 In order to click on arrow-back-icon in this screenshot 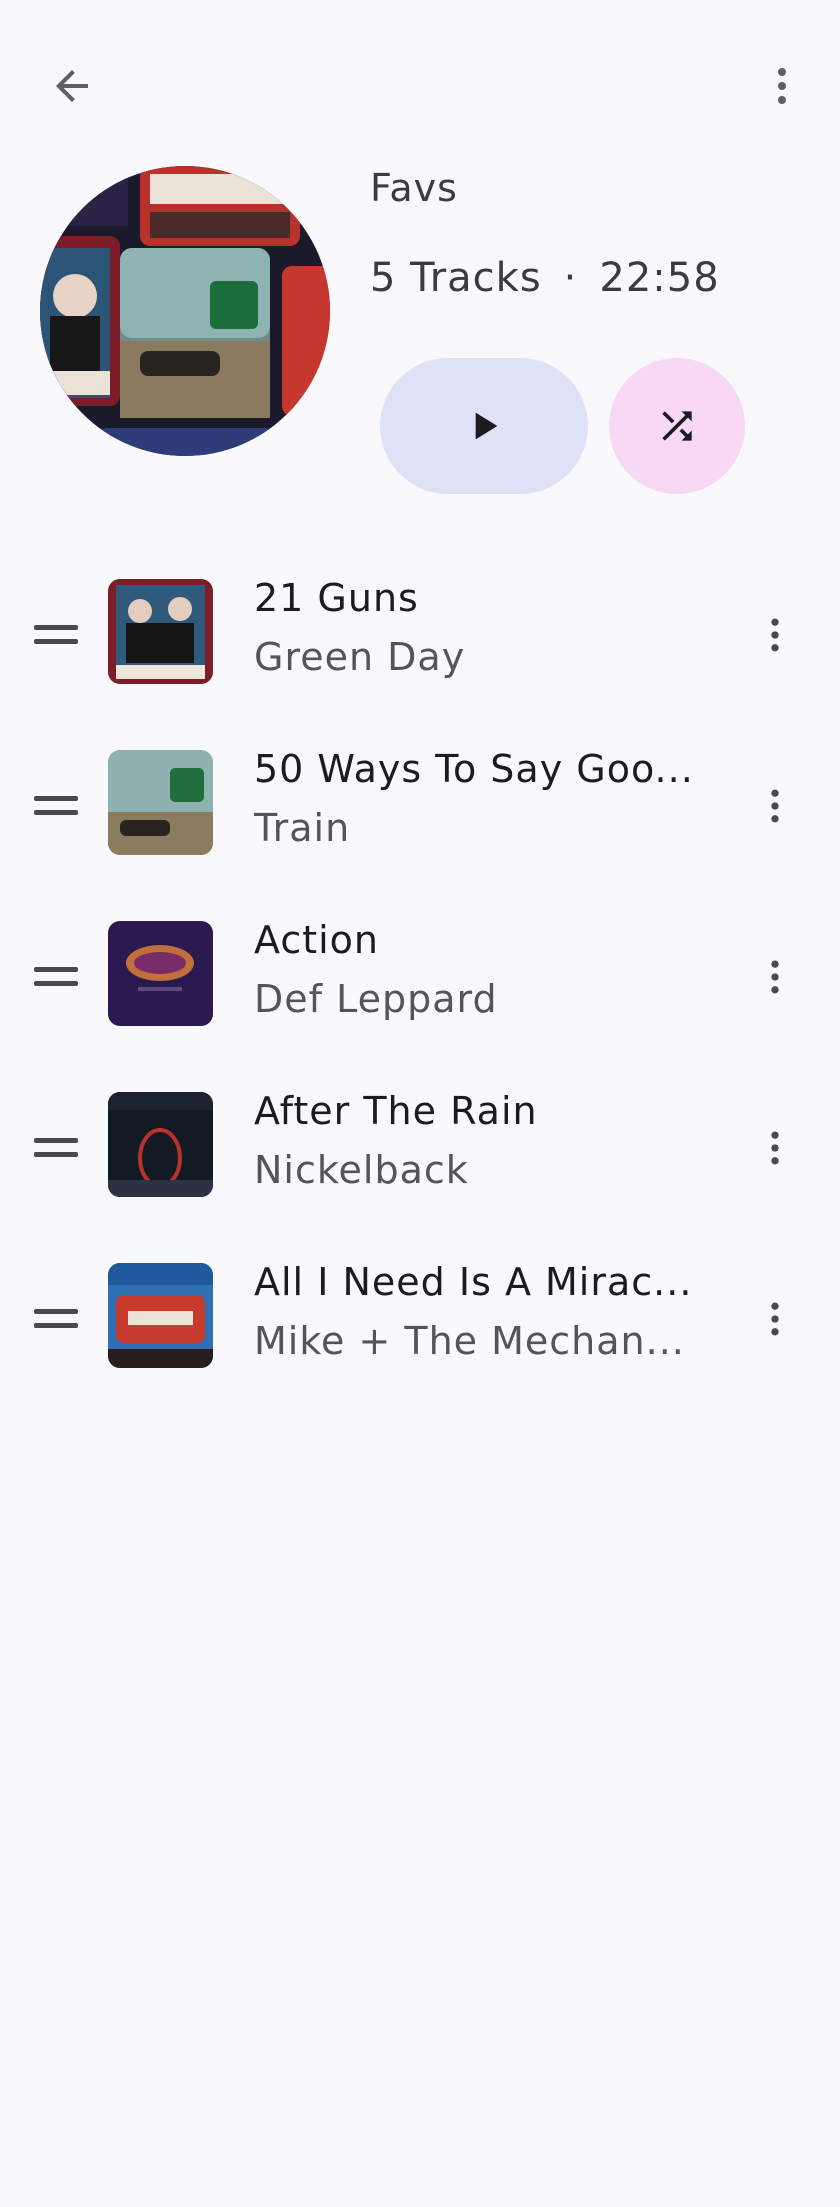, I will do `click(72, 86)`.